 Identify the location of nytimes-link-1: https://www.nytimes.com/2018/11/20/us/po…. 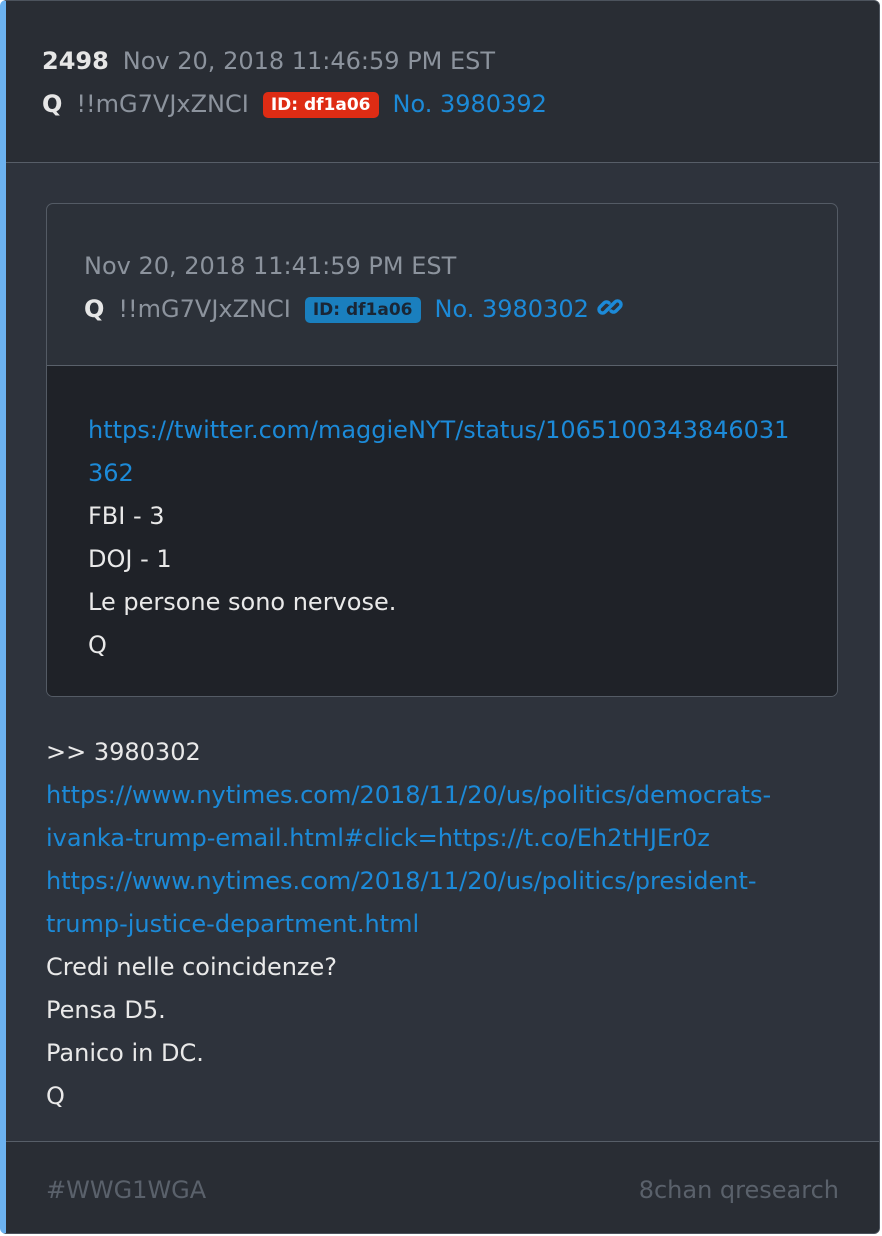
(441, 795).